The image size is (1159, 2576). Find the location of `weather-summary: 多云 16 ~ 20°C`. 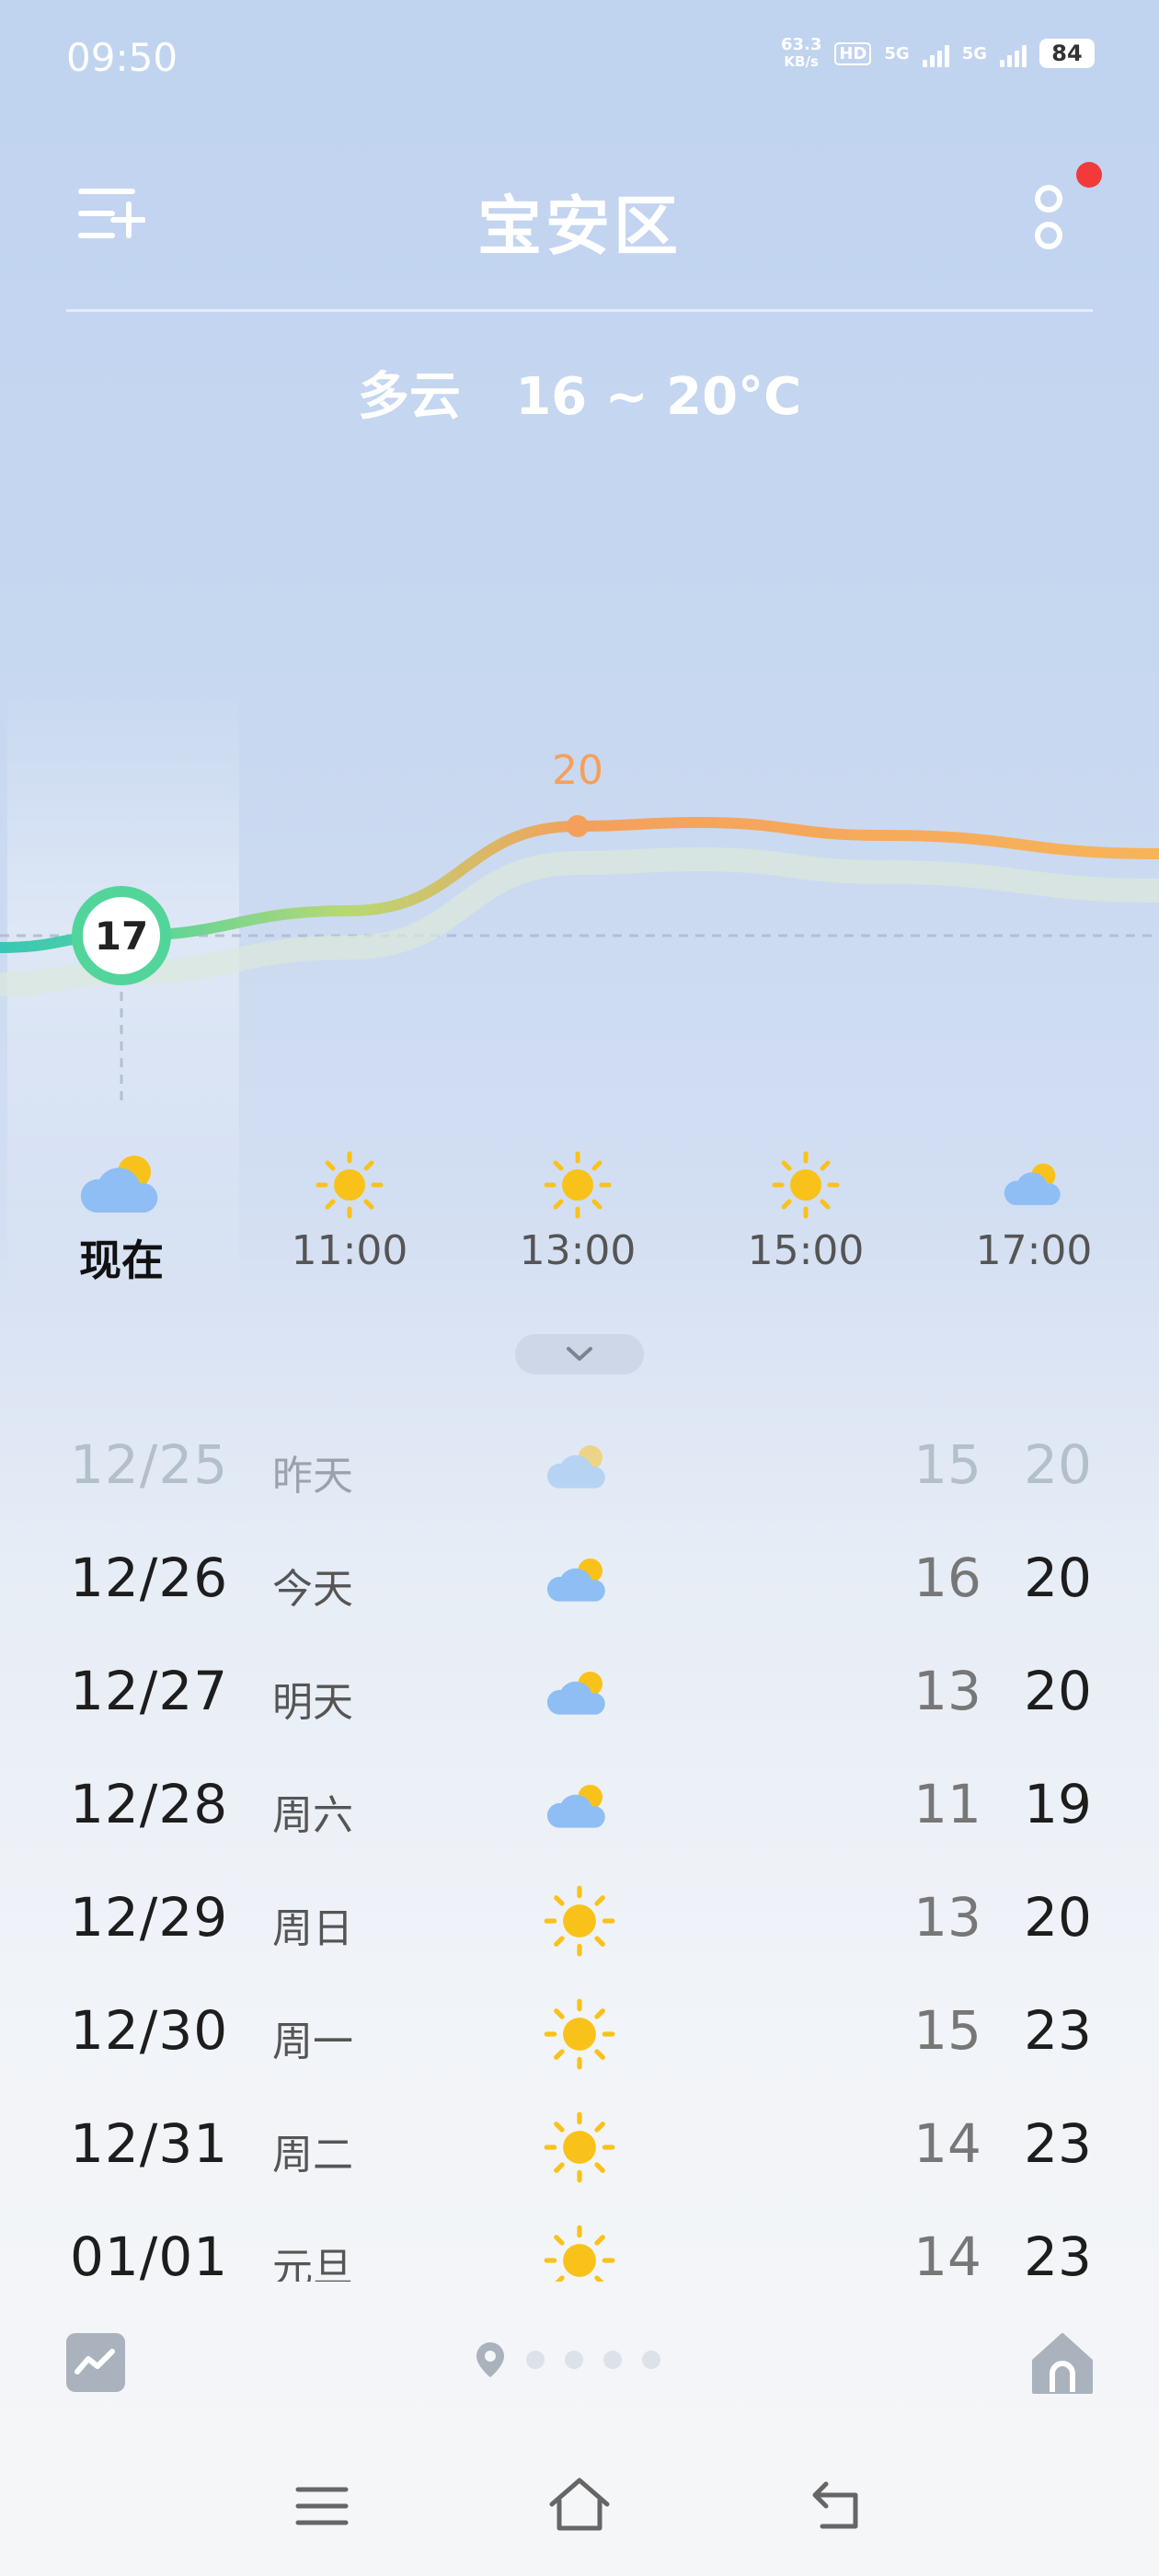

weather-summary: 多云 16 ~ 20°C is located at coordinates (579, 392).